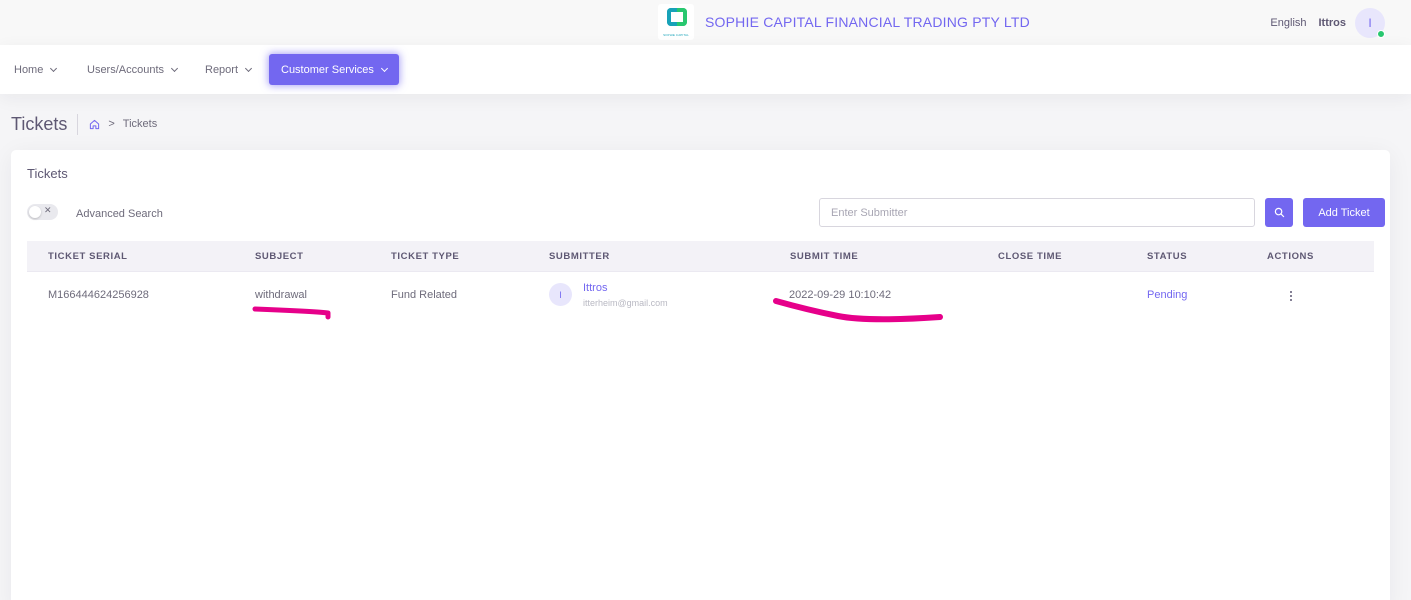 Image resolution: width=1411 pixels, height=600 pixels. I want to click on submit-time: 2022-09-29 10:10:42, so click(840, 295).